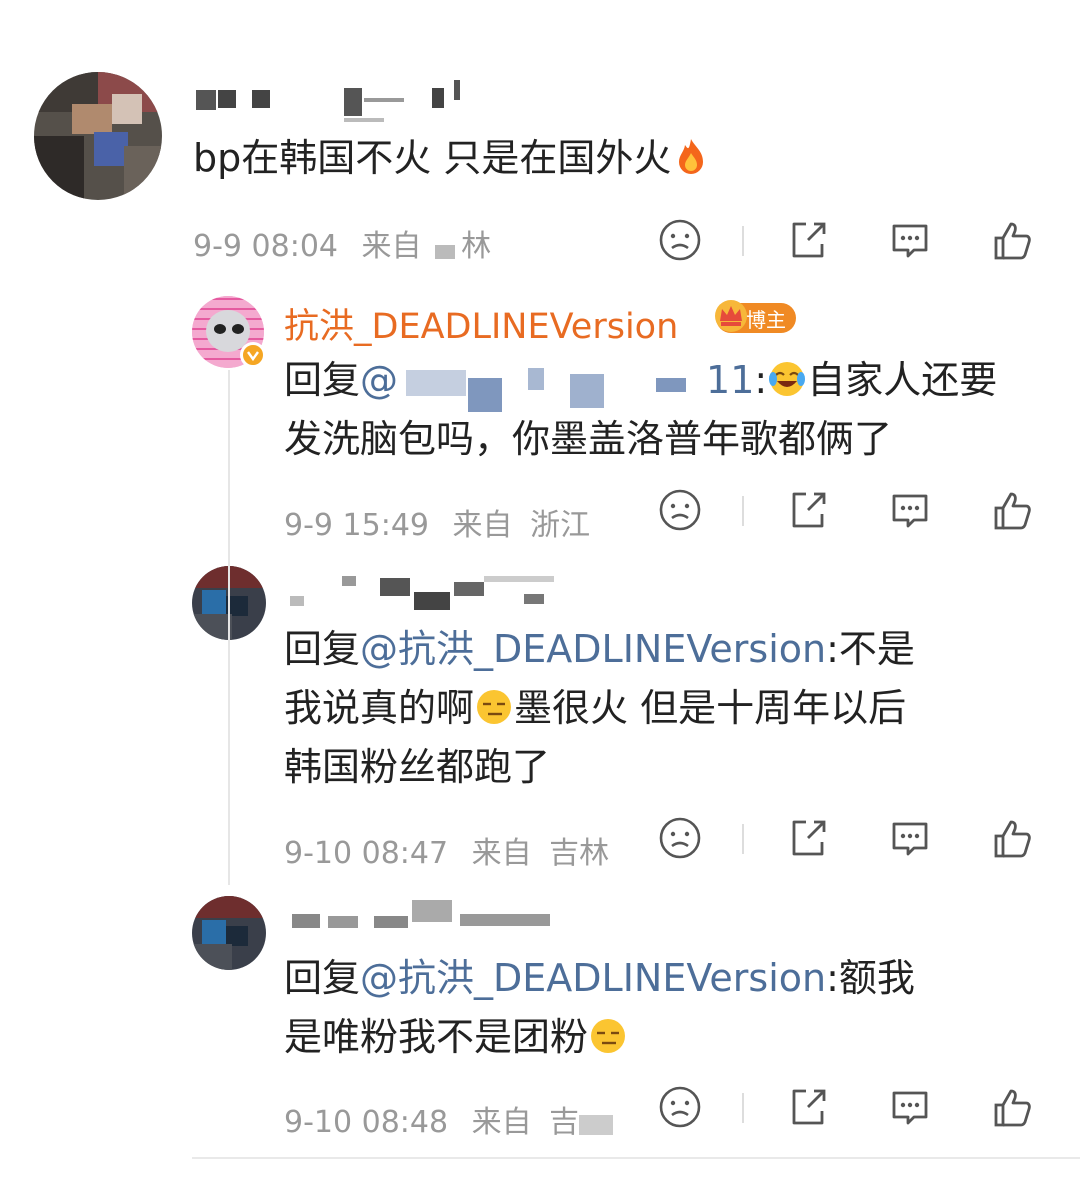 Image resolution: width=1080 pixels, height=1184 pixels. What do you see at coordinates (451, 1119) in the screenshot?
I see `reply-meta: 9-10 08:48 来自 吉` at bounding box center [451, 1119].